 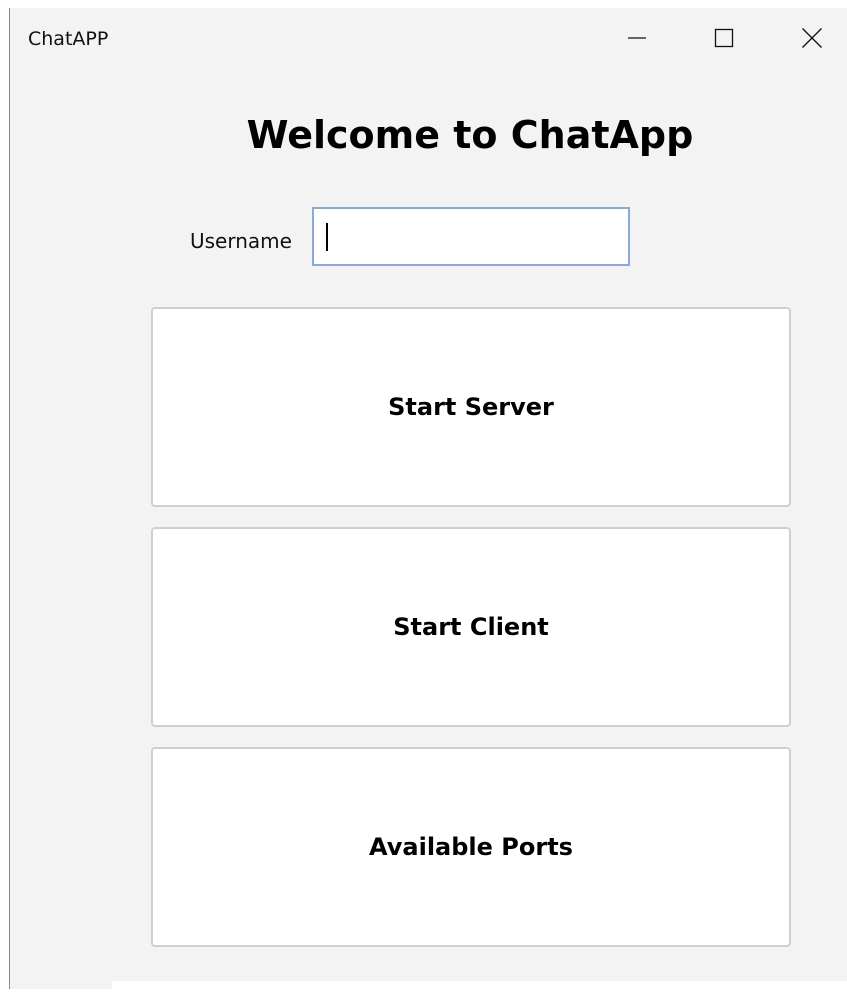 I want to click on minimize-icon, so click(x=637, y=38).